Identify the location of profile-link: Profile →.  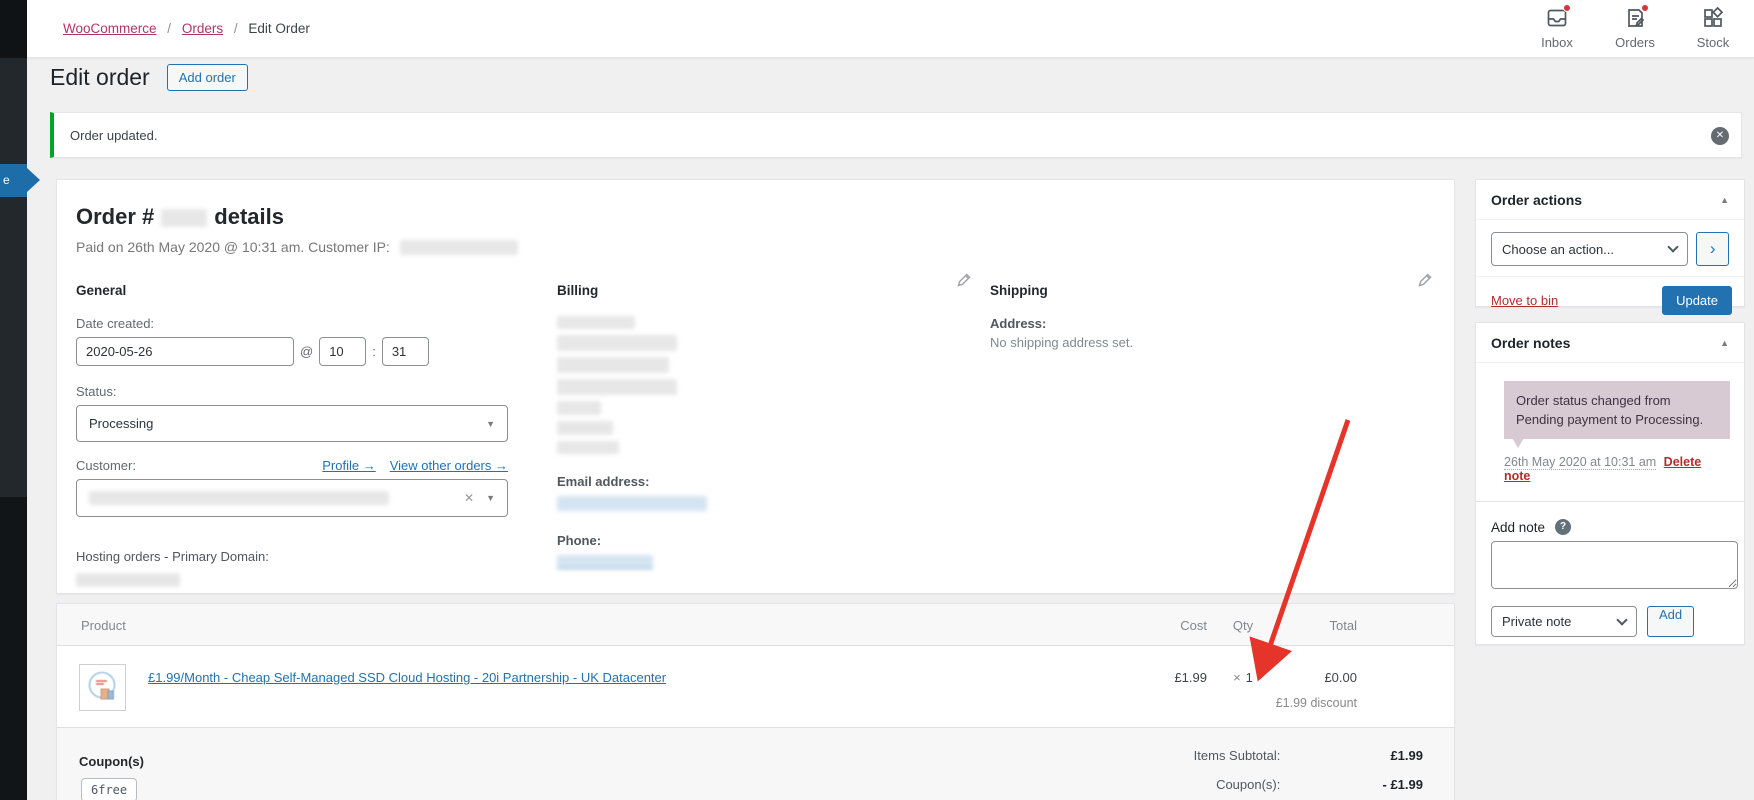
(348, 465).